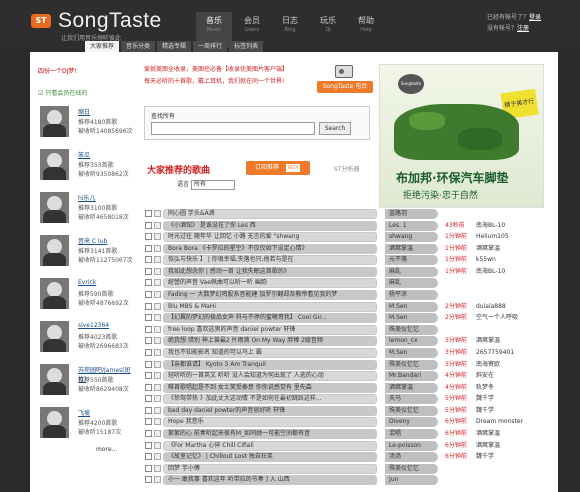 This screenshot has width=580, height=492. Describe the element at coordinates (344, 71) in the screenshot. I see `radio-icon` at that location.